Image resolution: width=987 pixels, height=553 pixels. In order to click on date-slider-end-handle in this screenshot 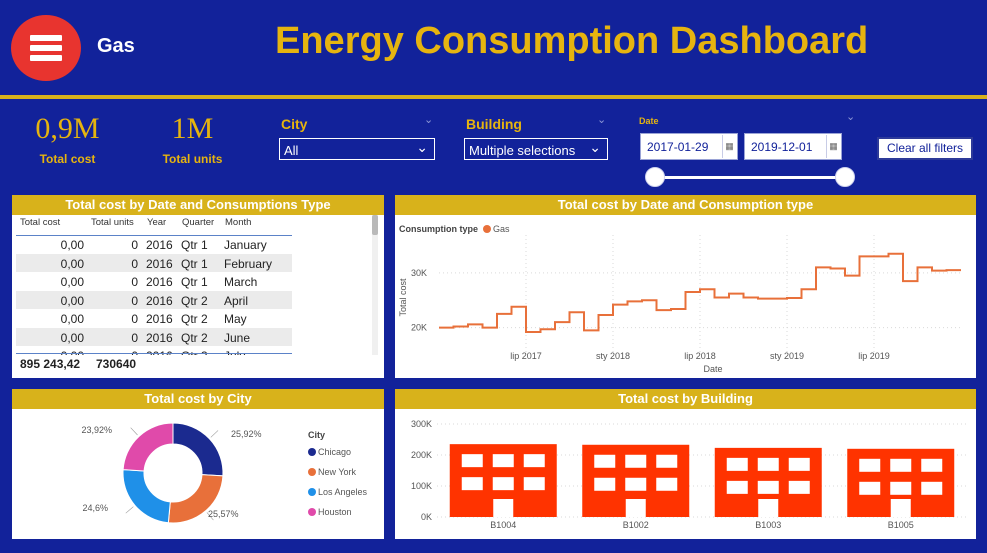, I will do `click(845, 177)`.